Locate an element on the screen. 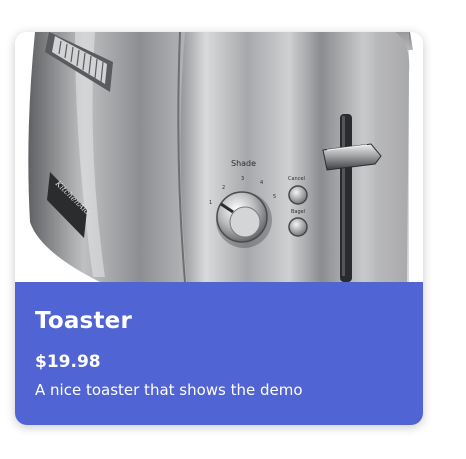  bagel-label: Bagel is located at coordinates (298, 212).